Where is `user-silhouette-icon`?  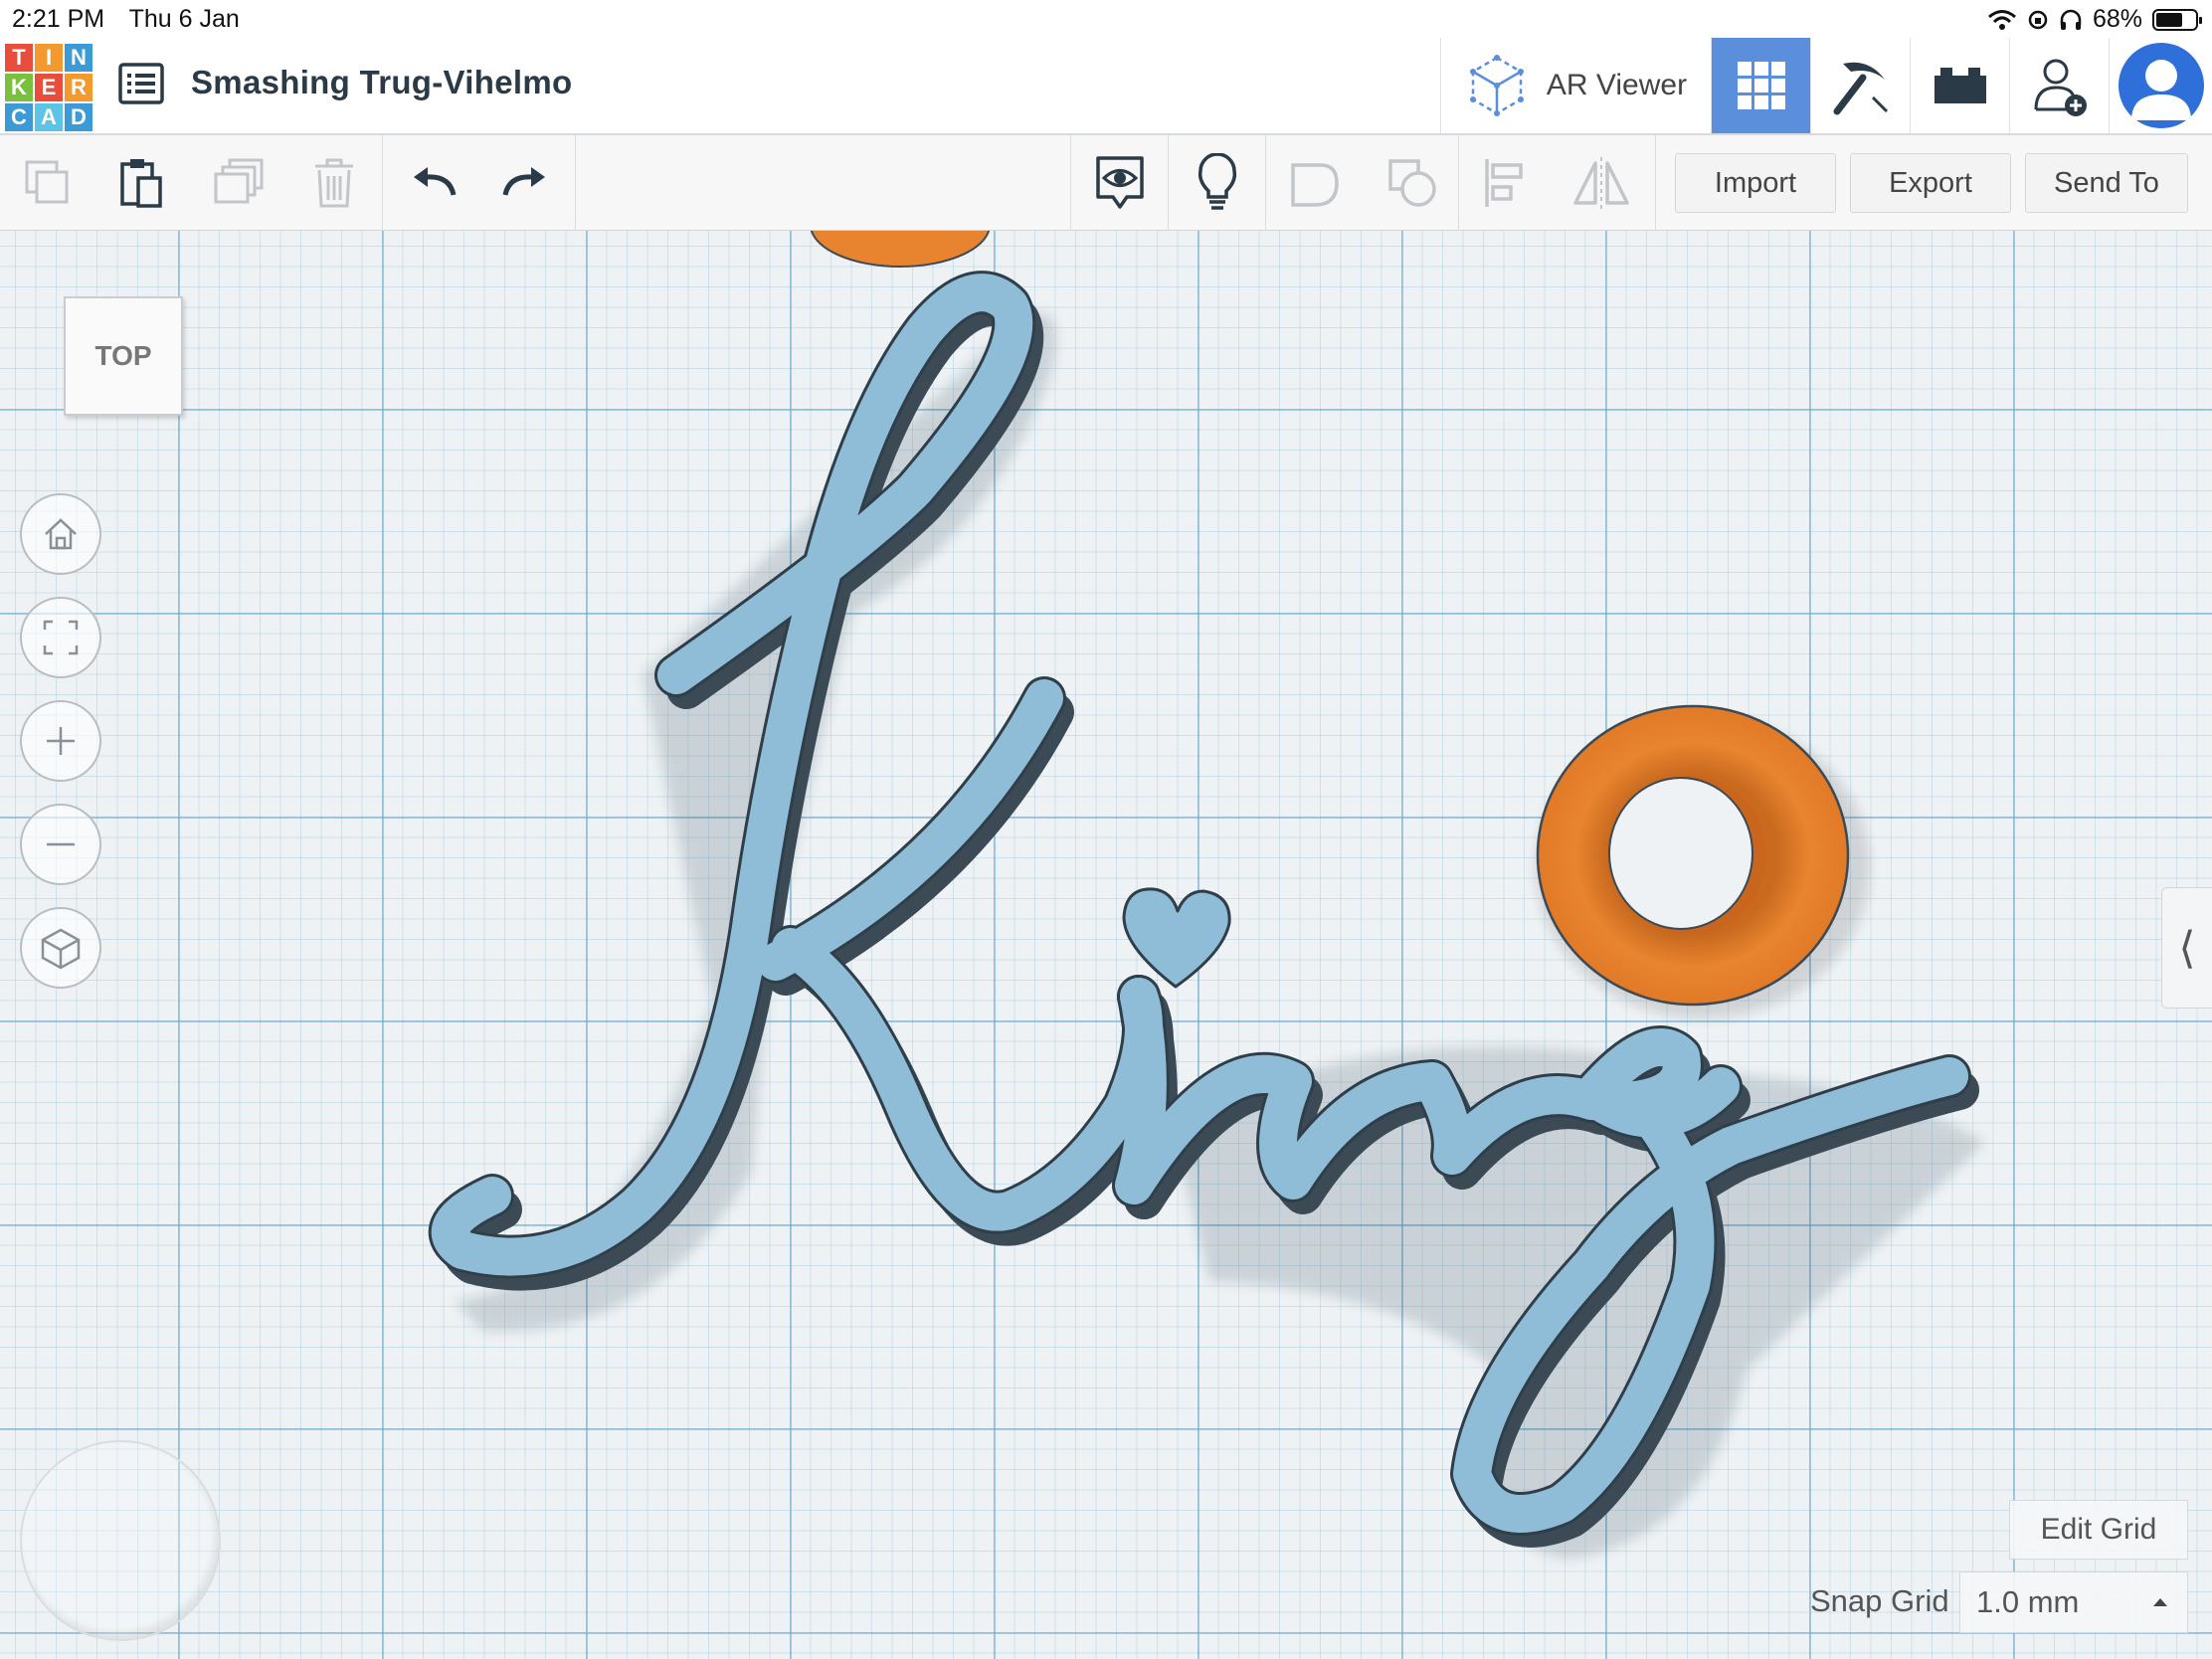 user-silhouette-icon is located at coordinates (2160, 90).